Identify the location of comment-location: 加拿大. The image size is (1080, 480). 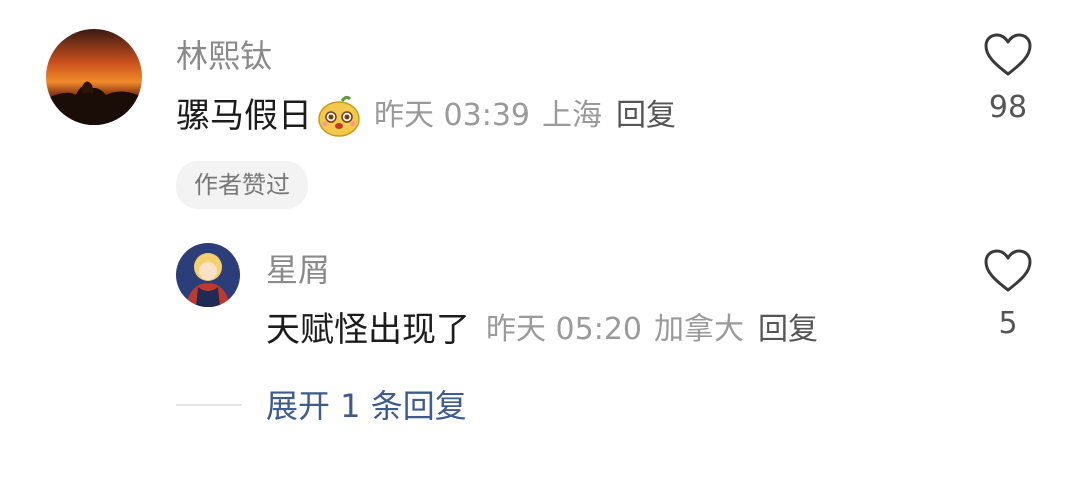
(699, 329).